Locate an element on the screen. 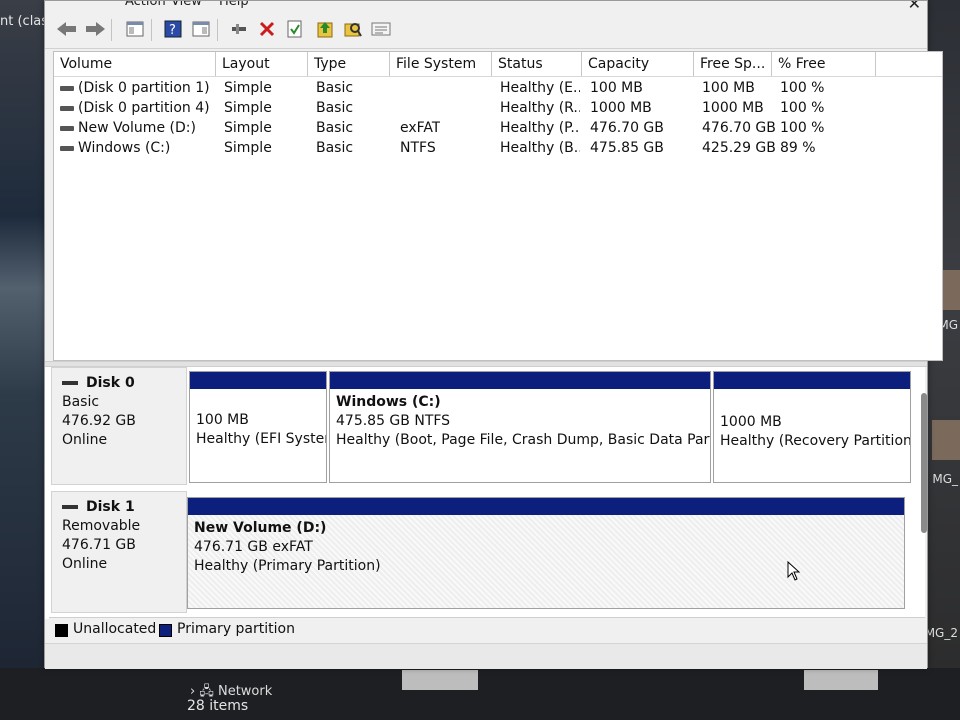 The height and width of the screenshot is (720, 960). disk-1-label: Disk 1 Removable 476.71 GB Online is located at coordinates (119, 552).